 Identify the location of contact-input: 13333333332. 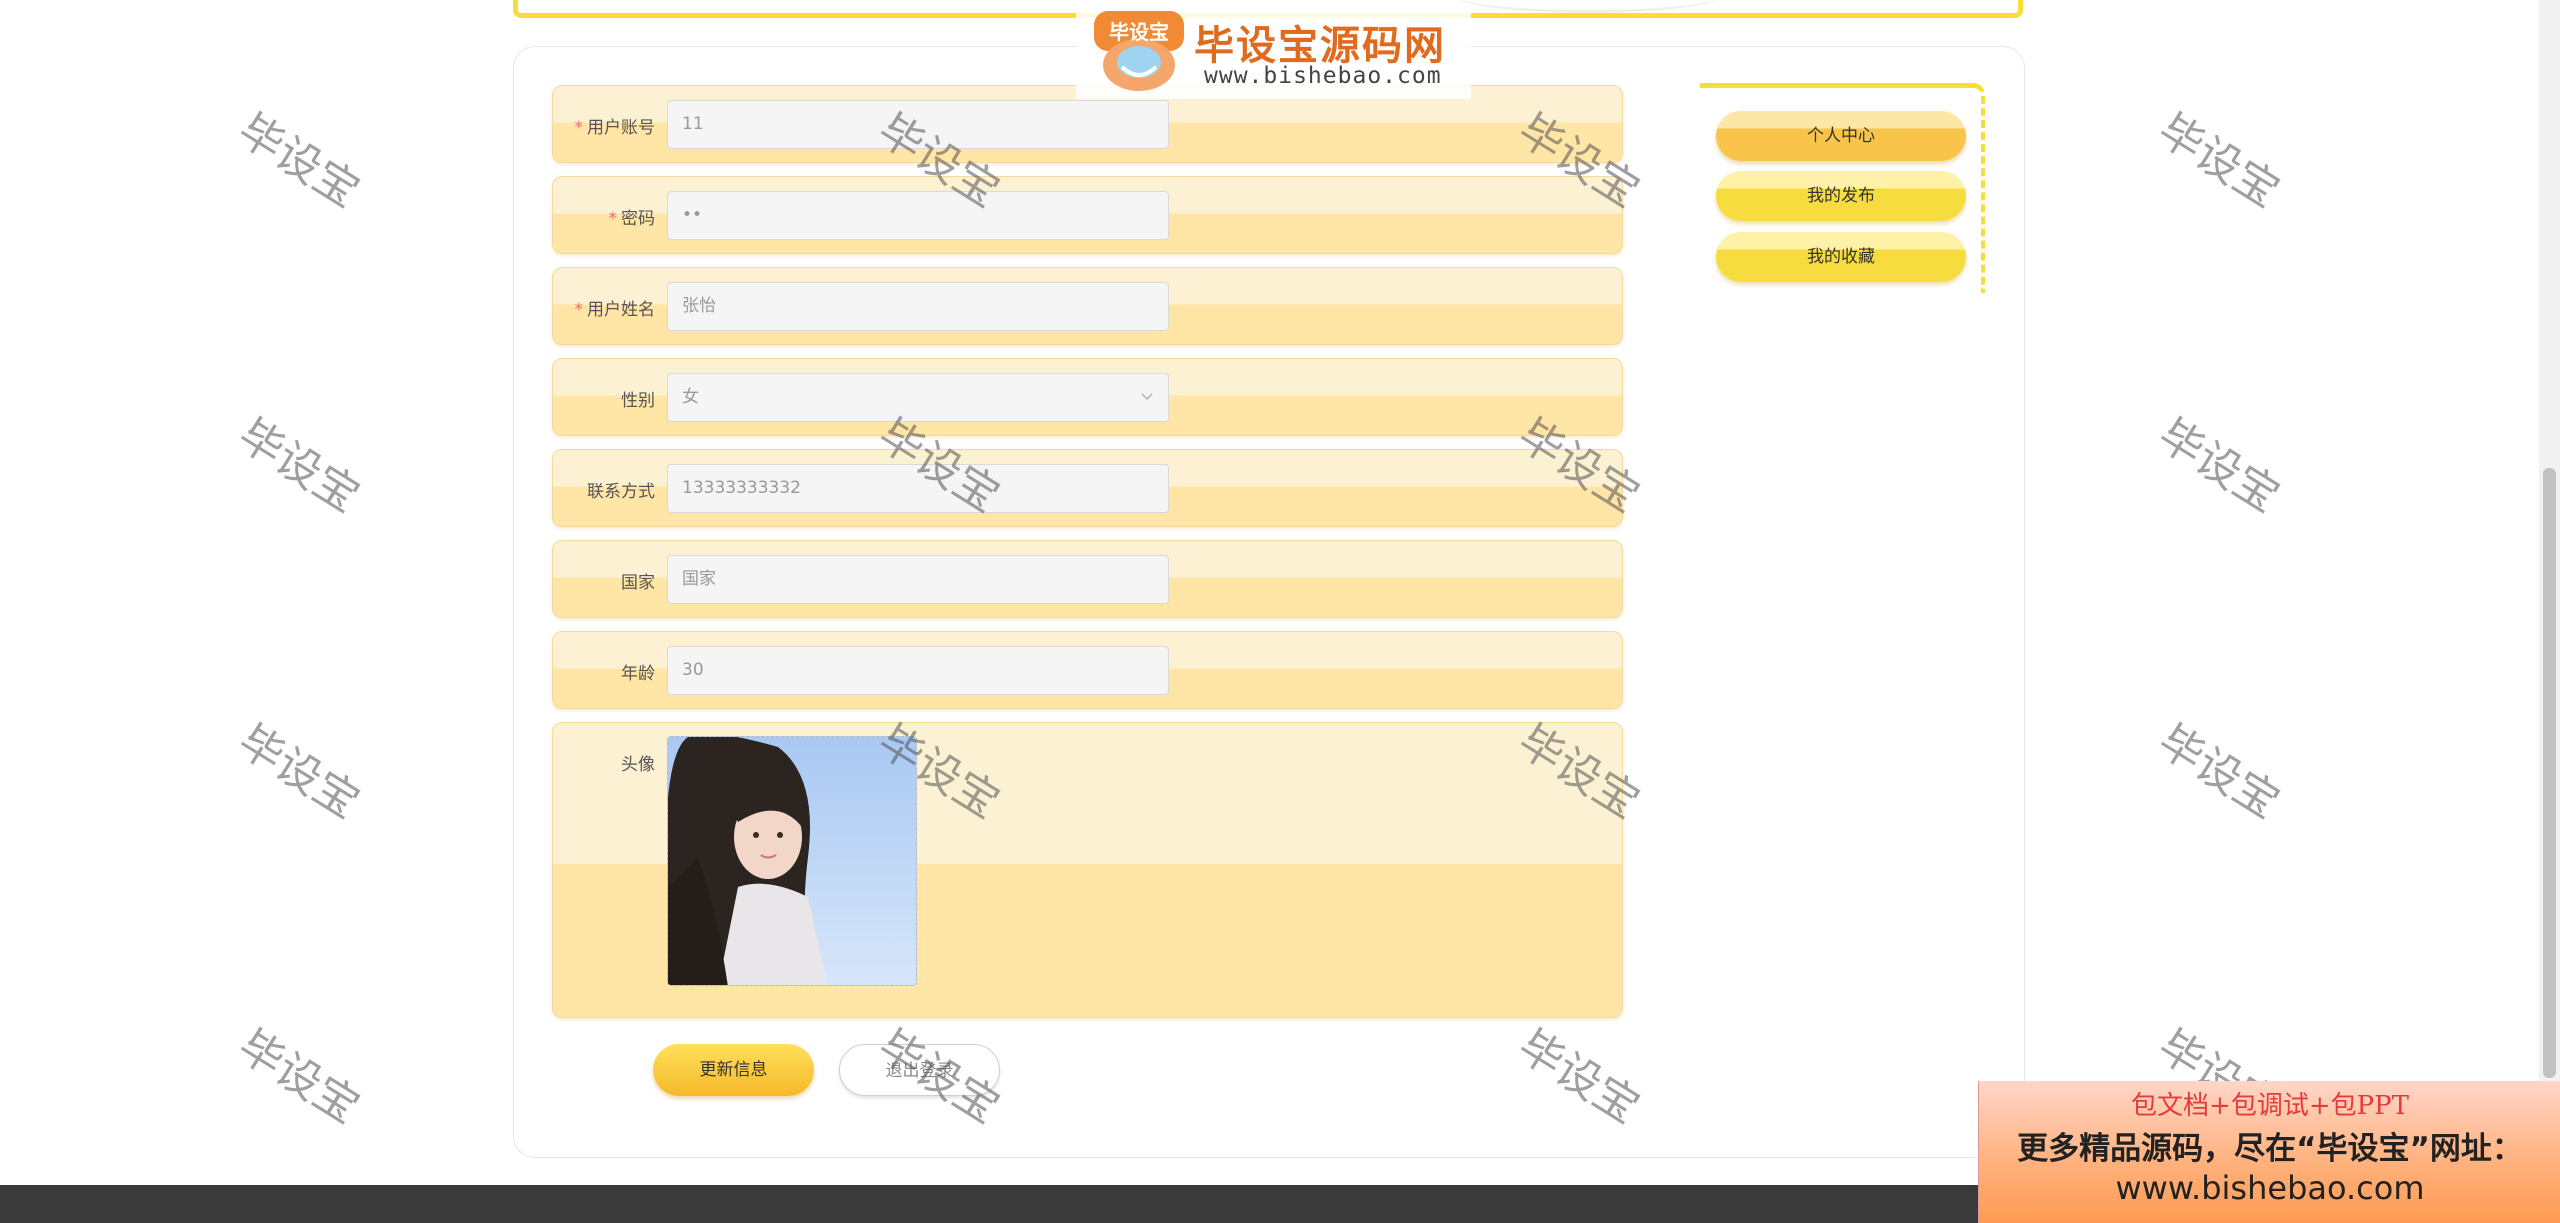
(918, 488).